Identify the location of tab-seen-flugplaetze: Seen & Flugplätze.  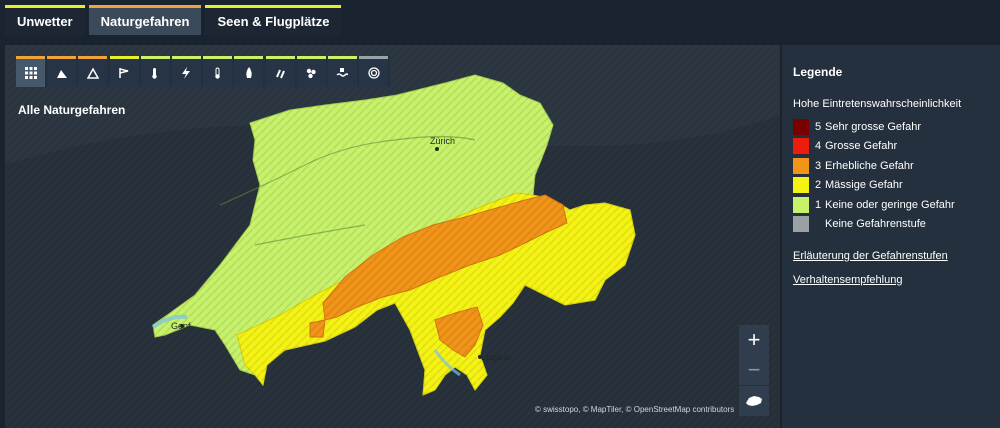
(273, 20).